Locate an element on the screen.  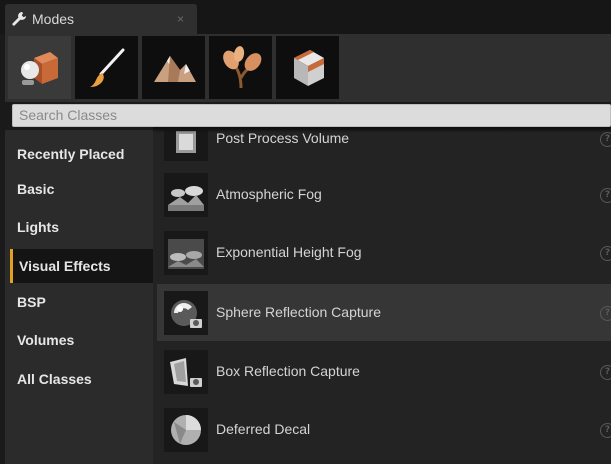
paint-brush-icon is located at coordinates (107, 67).